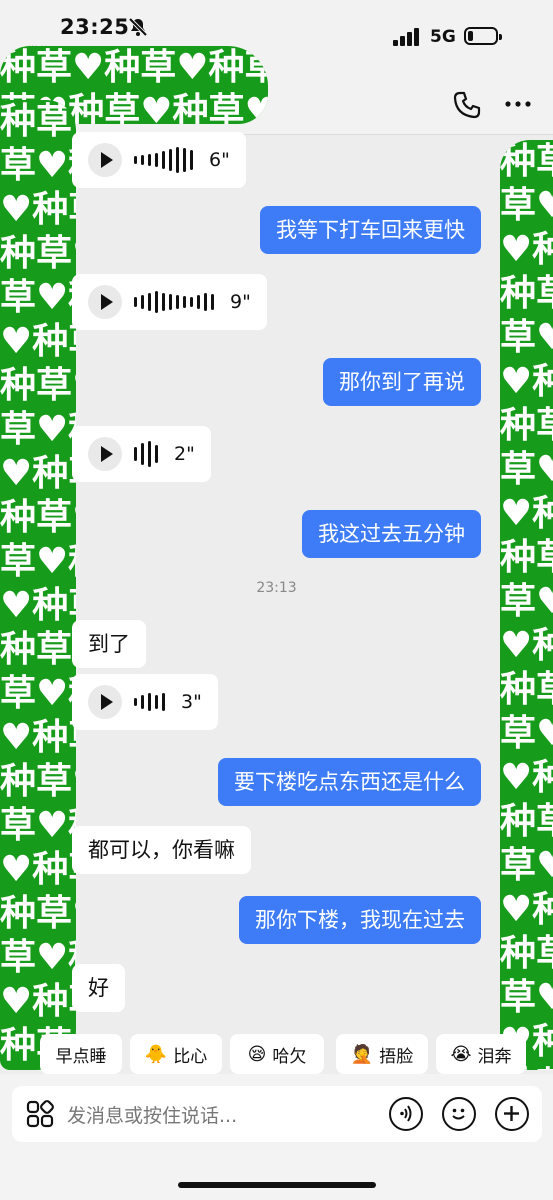  Describe the element at coordinates (240, 302) in the screenshot. I see `voice-duration: 9"` at that location.